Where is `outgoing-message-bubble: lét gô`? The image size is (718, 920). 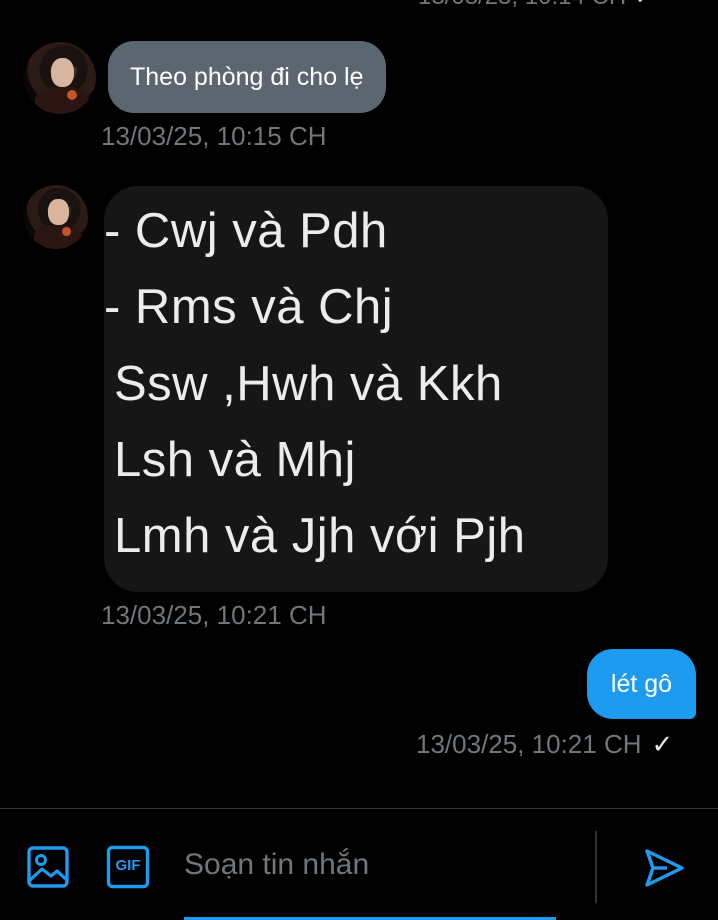
outgoing-message-bubble: lét gô is located at coordinates (641, 684).